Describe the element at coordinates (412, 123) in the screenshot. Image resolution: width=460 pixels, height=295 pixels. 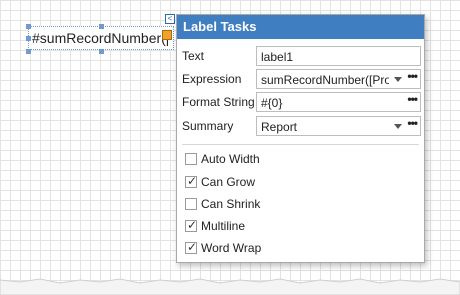
I see `summary-editor-button: •••` at that location.